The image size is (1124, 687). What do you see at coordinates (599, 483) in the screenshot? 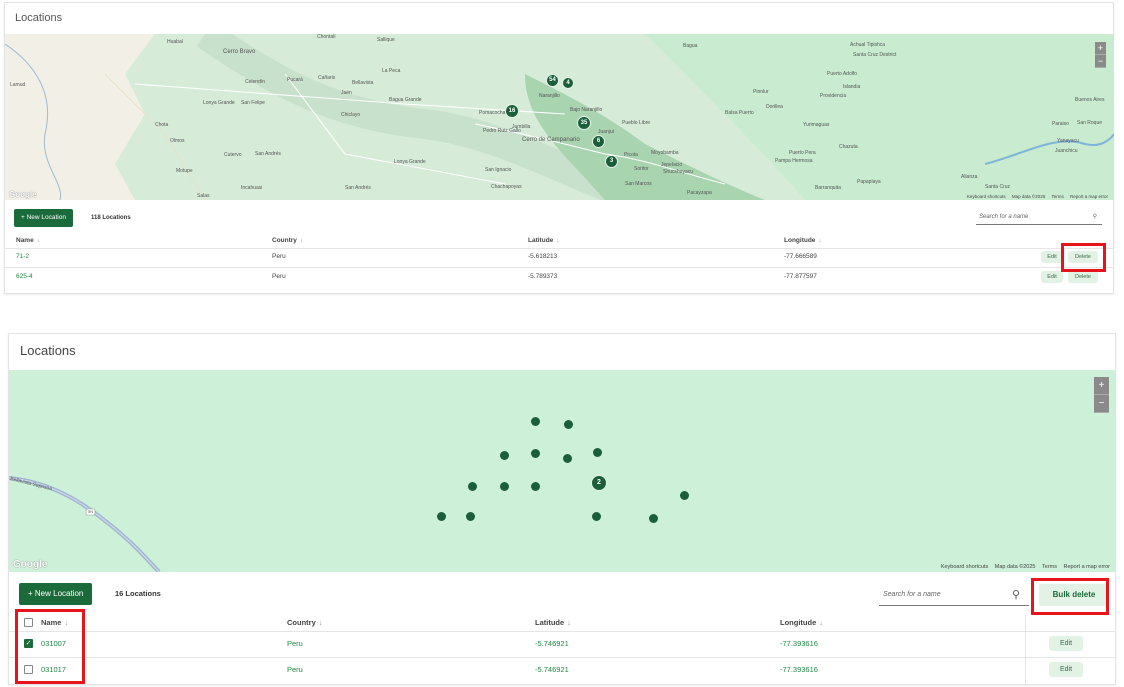
I see `map-cluster-marker: 2` at bounding box center [599, 483].